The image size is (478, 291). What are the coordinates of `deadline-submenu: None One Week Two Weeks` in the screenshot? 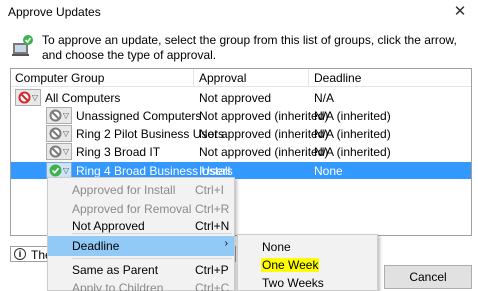 It's located at (307, 262).